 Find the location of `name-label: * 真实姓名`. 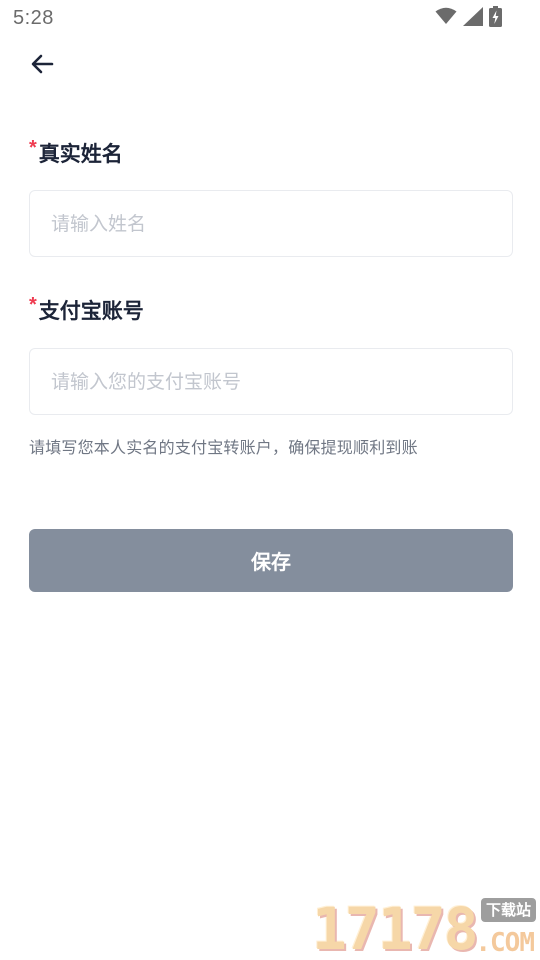

name-label: * 真实姓名 is located at coordinates (76, 152).